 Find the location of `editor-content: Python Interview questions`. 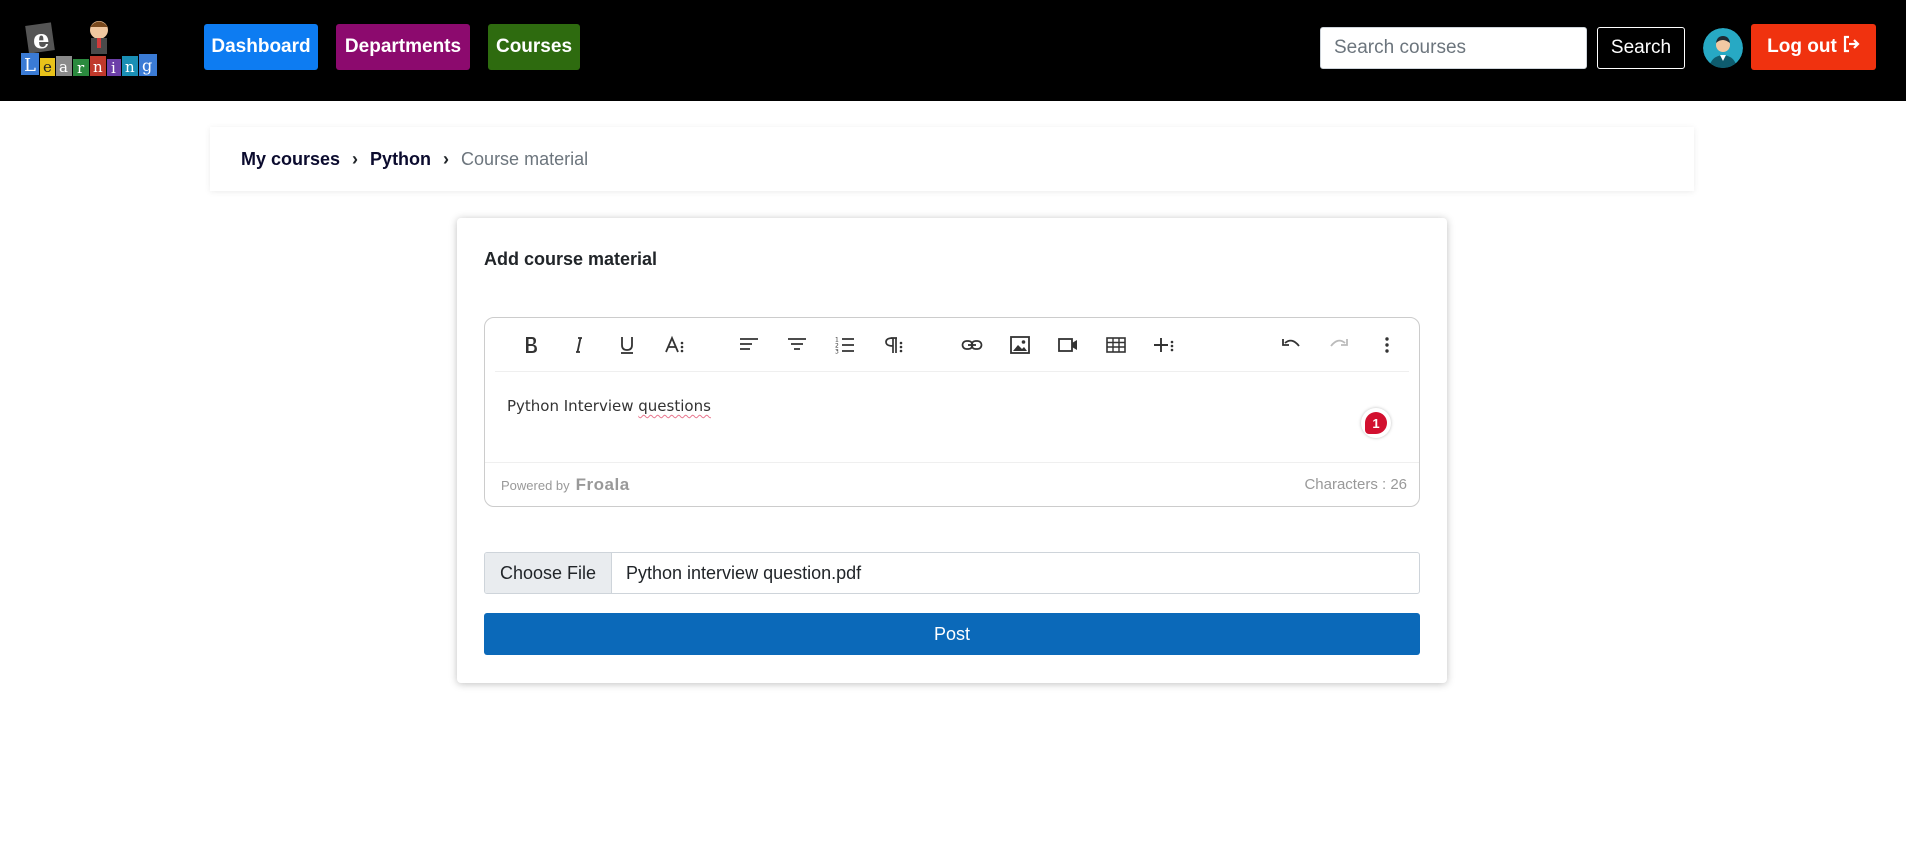

editor-content: Python Interview questions is located at coordinates (609, 406).